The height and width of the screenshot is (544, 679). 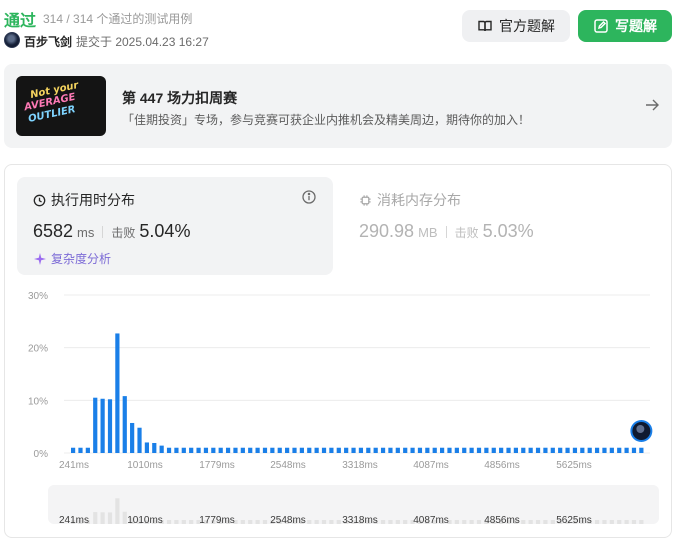 I want to click on runtime-beat-label: 击败, so click(x=123, y=233).